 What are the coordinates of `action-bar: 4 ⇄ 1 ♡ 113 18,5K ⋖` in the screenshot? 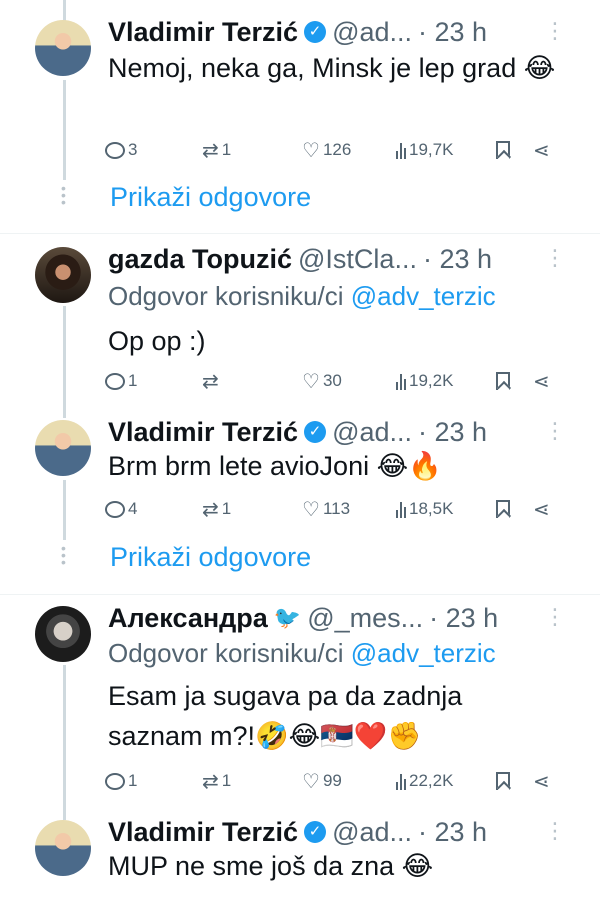 It's located at (335, 509).